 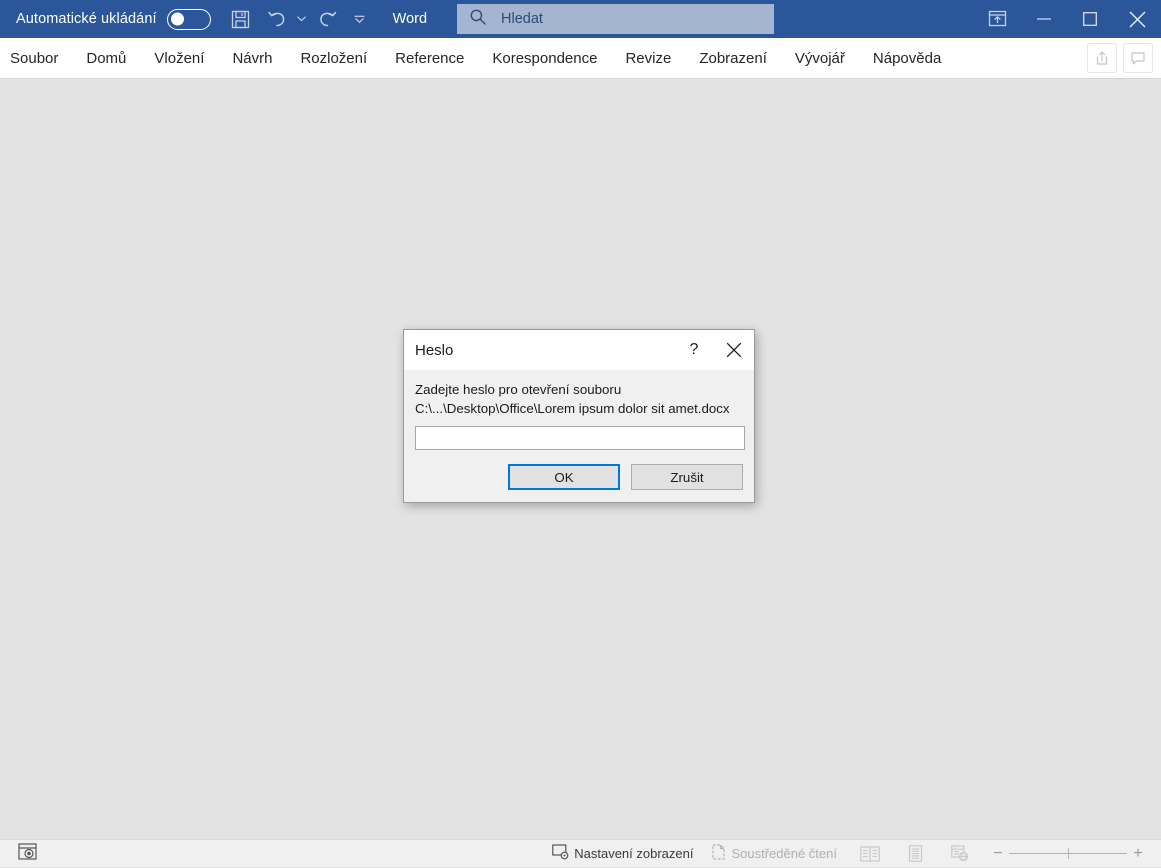 What do you see at coordinates (960, 854) in the screenshot?
I see `web-layout-icon` at bounding box center [960, 854].